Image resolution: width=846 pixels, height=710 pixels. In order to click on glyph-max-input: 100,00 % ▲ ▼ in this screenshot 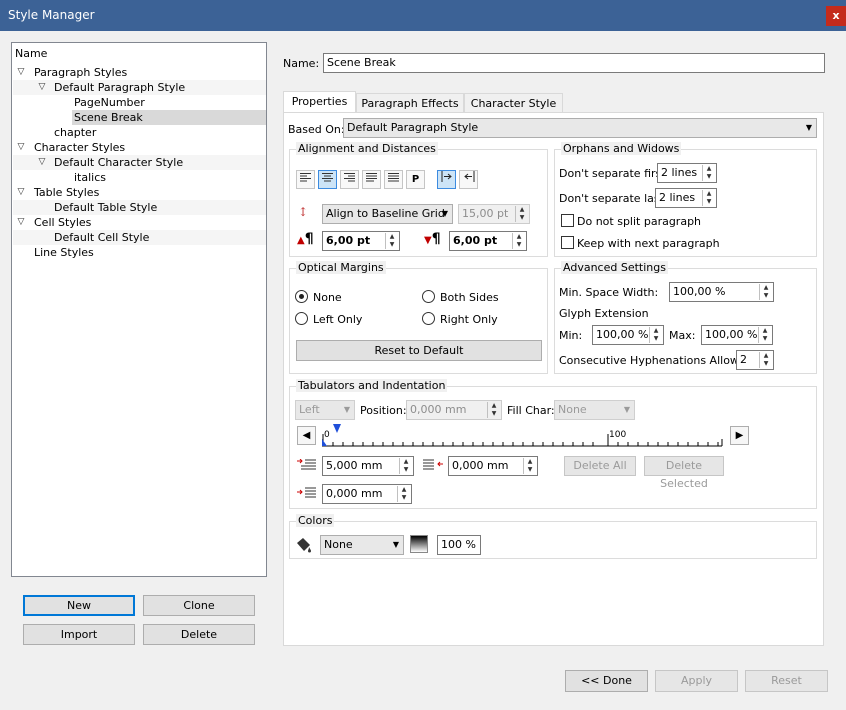, I will do `click(737, 335)`.